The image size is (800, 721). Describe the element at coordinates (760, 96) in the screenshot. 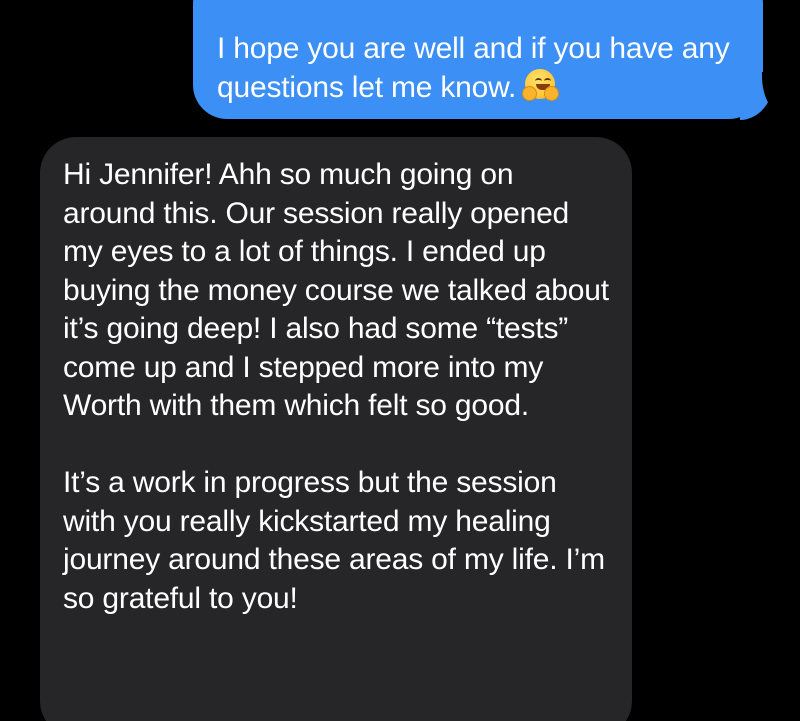

I see `sent-bubble-tail` at that location.